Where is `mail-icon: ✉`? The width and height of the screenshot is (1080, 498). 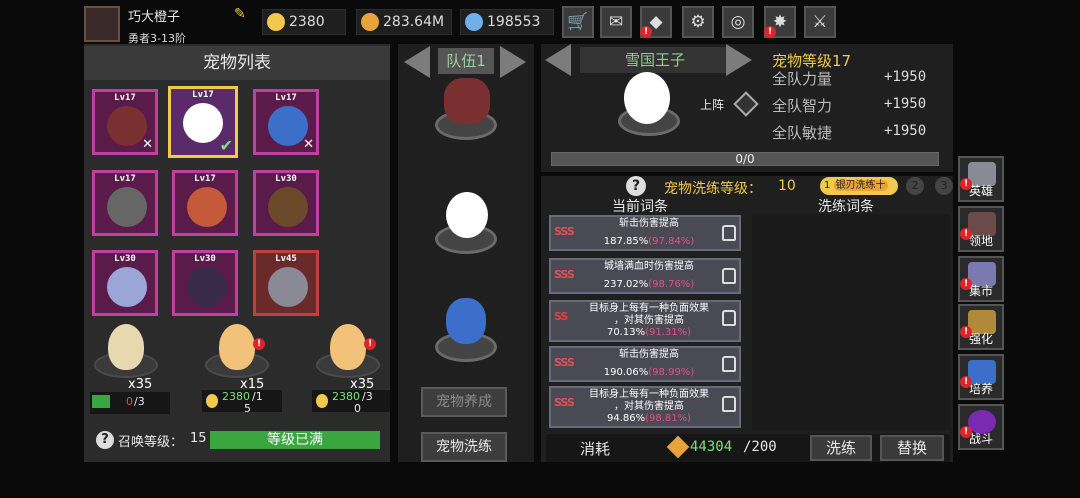 mail-icon: ✉ is located at coordinates (616, 22).